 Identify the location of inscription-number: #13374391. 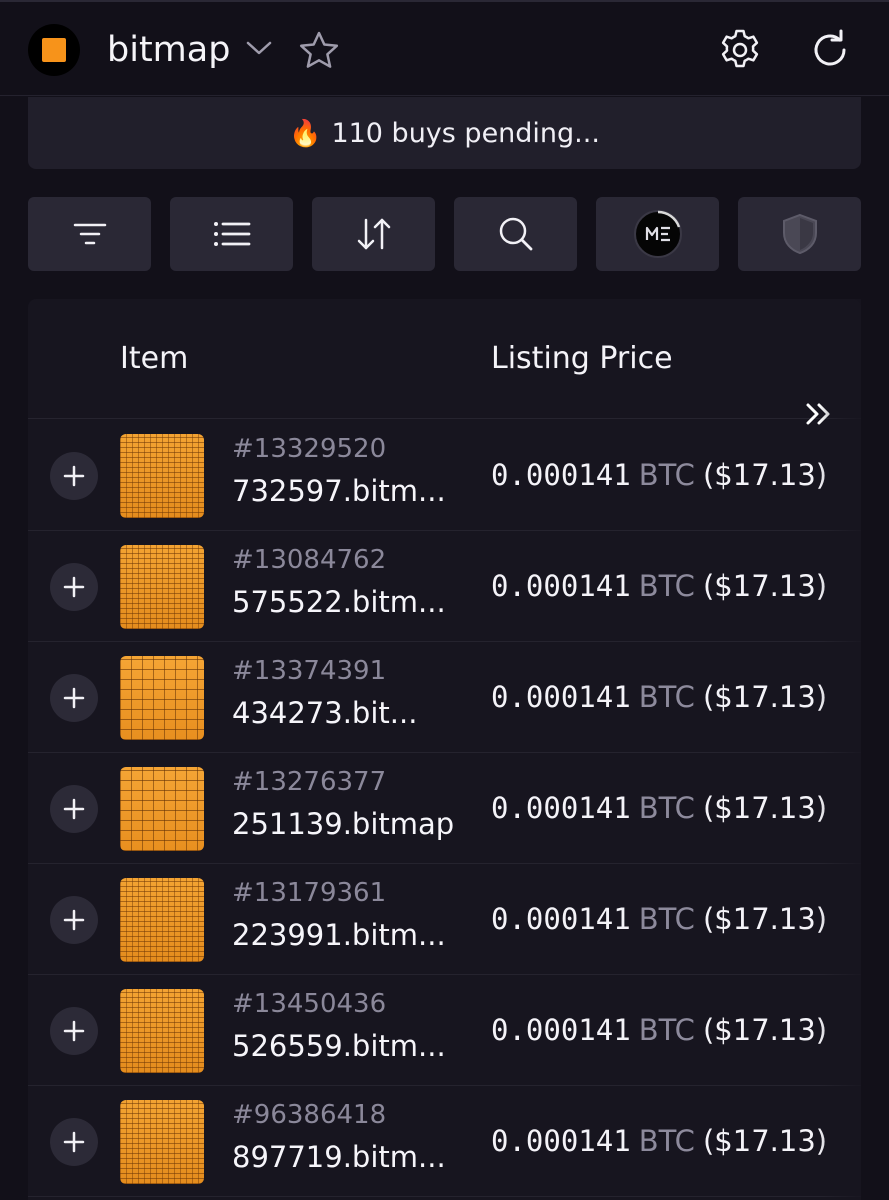
(309, 671).